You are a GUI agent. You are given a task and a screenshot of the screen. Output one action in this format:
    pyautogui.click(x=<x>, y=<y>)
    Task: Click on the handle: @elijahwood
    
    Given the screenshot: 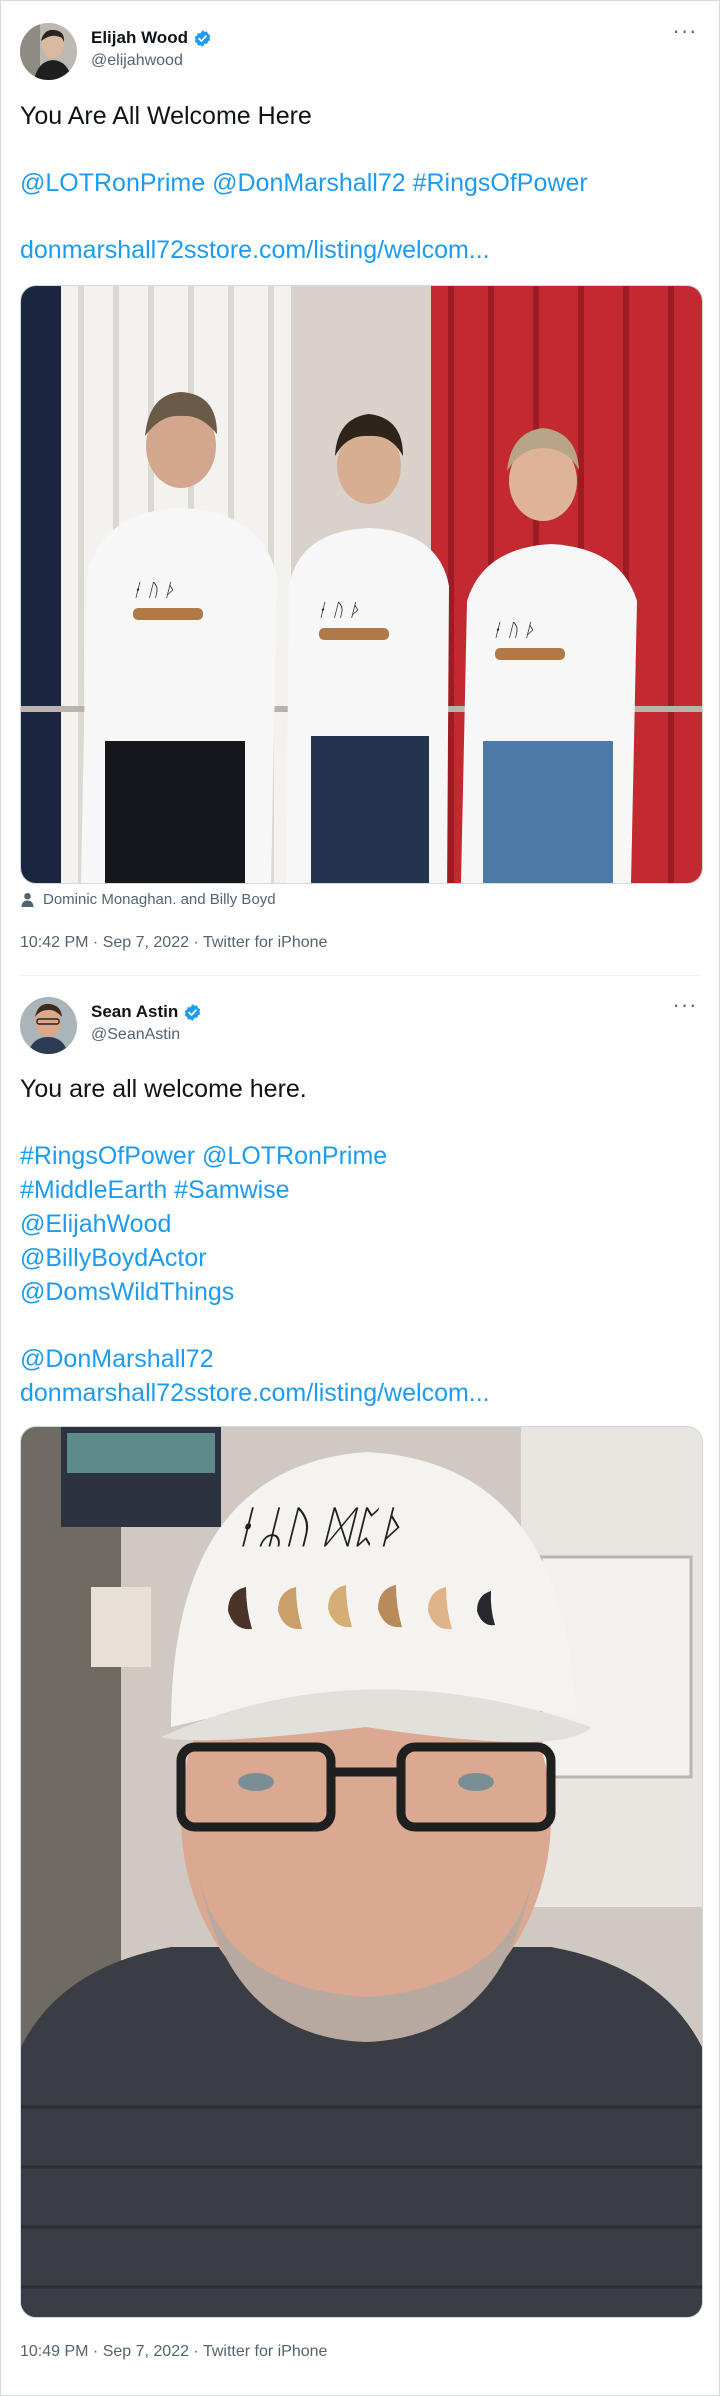 What is the action you would take?
    pyautogui.click(x=151, y=61)
    